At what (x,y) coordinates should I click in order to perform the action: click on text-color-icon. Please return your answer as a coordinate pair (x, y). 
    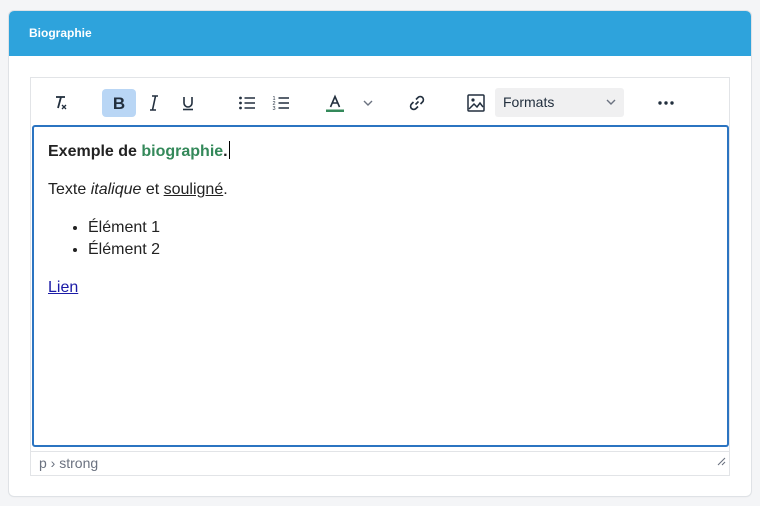
    Looking at the image, I should click on (335, 103).